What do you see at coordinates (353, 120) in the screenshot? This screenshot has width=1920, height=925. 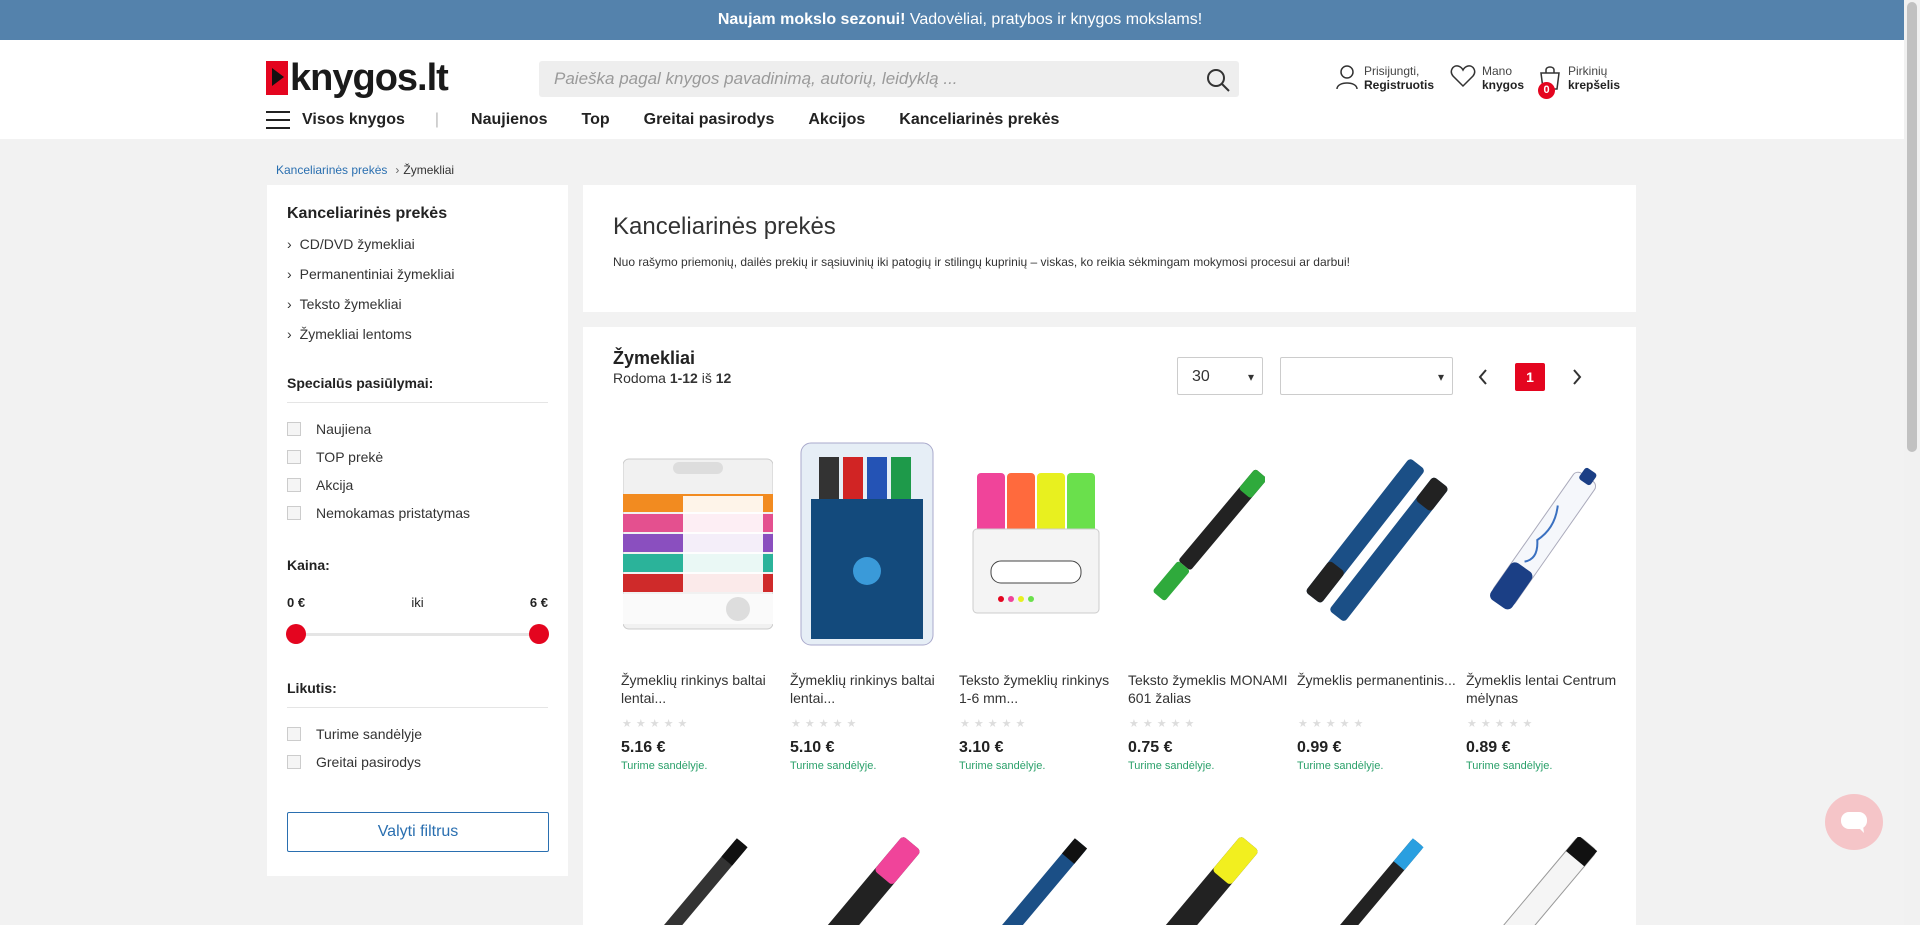 I see `nav-all-books: Visos knygos` at bounding box center [353, 120].